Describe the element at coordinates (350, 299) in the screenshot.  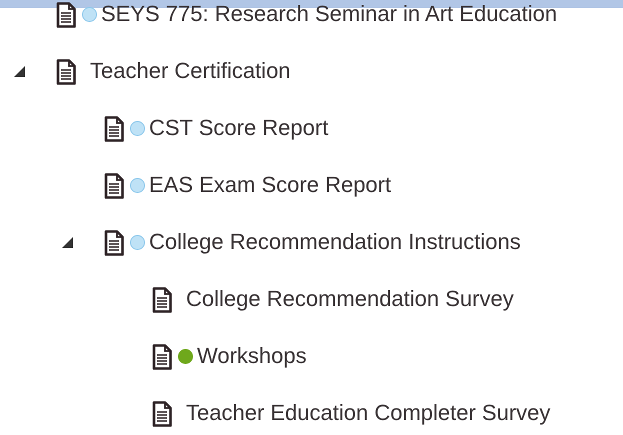
I see `tree-item-label: College Recommendation Survey` at that location.